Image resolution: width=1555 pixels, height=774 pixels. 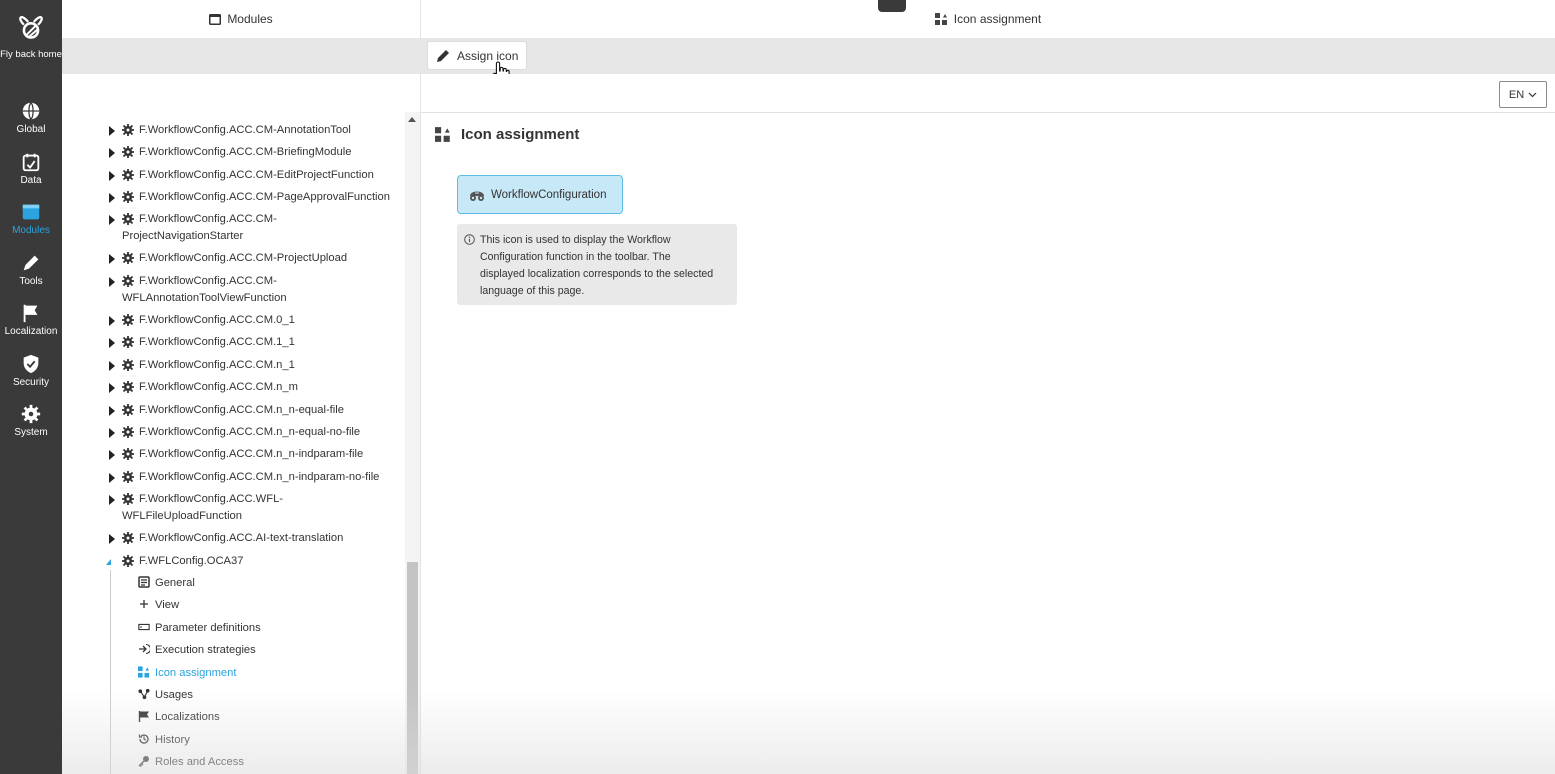 I want to click on tree-child-parameter-definitions: Parameter definitions, so click(x=199, y=628).